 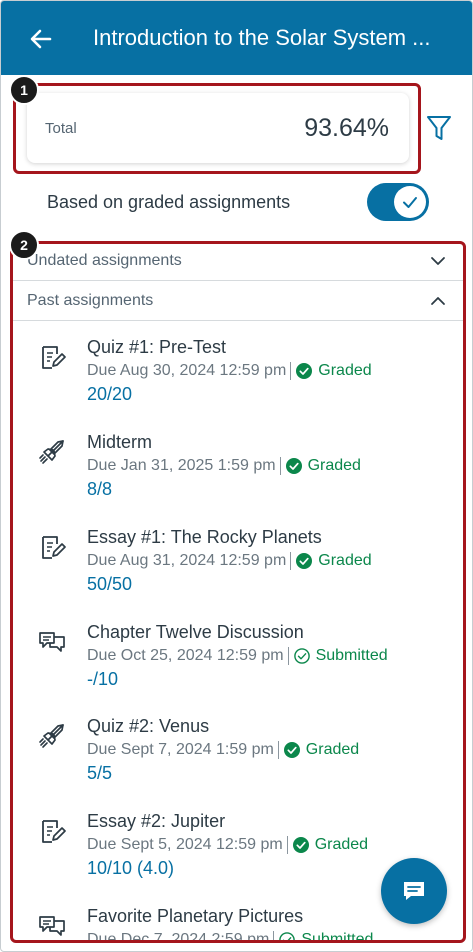 What do you see at coordinates (181, 465) in the screenshot?
I see `due-date: Due Jan 31, 2025 1:59 pm` at bounding box center [181, 465].